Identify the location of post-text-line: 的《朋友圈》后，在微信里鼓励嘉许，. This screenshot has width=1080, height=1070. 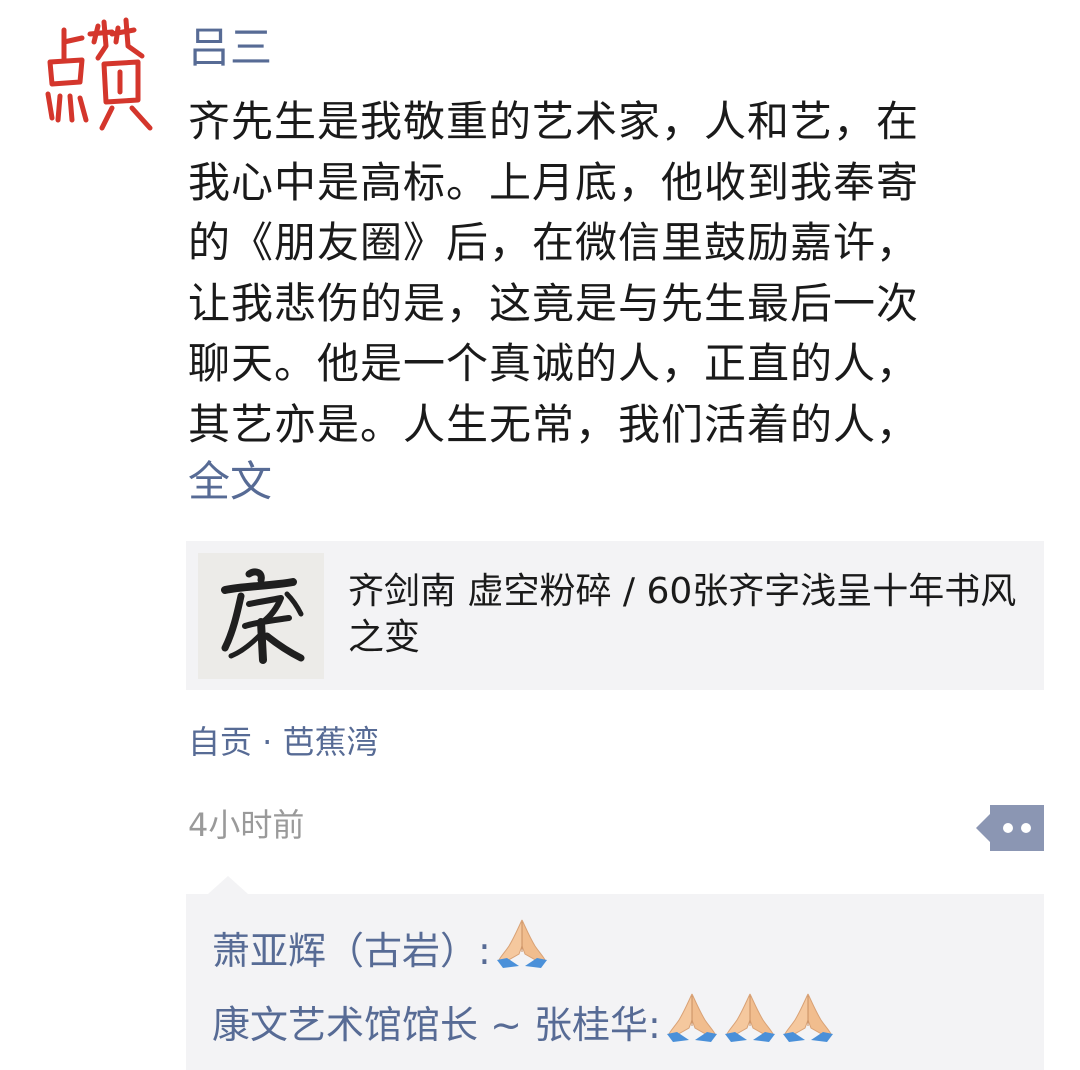
(554, 242).